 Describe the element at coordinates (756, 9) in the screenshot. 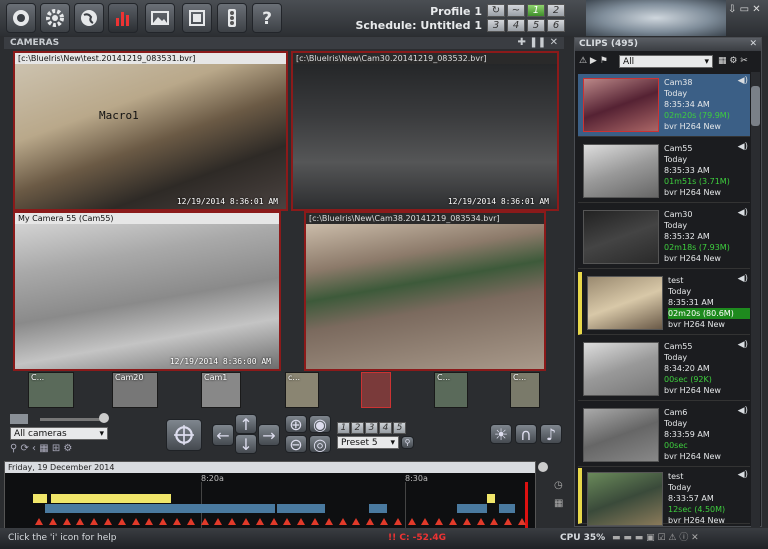

I see `close-window-icon: ✕` at that location.